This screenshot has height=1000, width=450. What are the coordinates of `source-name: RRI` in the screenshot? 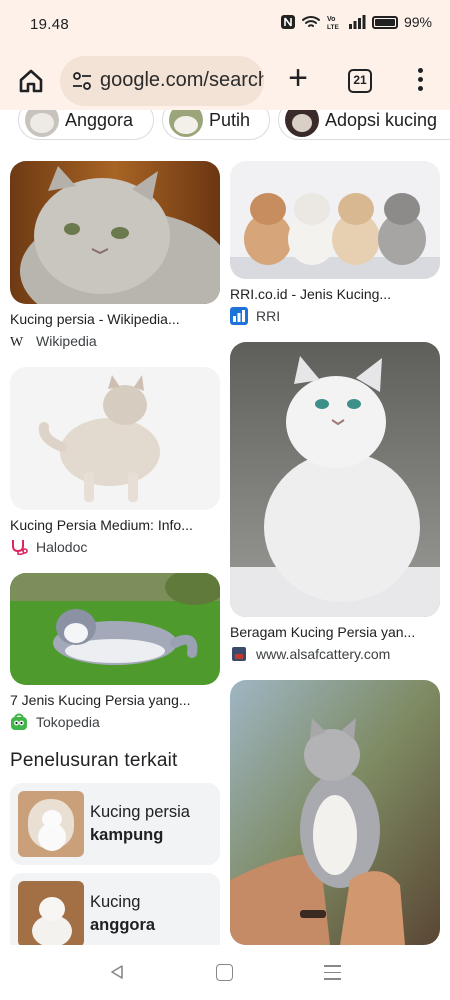 It's located at (268, 316).